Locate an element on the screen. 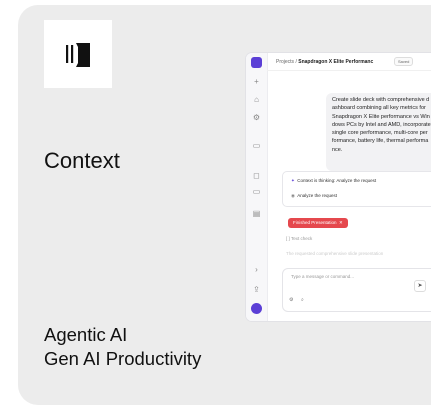 The image size is (431, 405). text-check-status: [ ] Text check is located at coordinates (299, 238).